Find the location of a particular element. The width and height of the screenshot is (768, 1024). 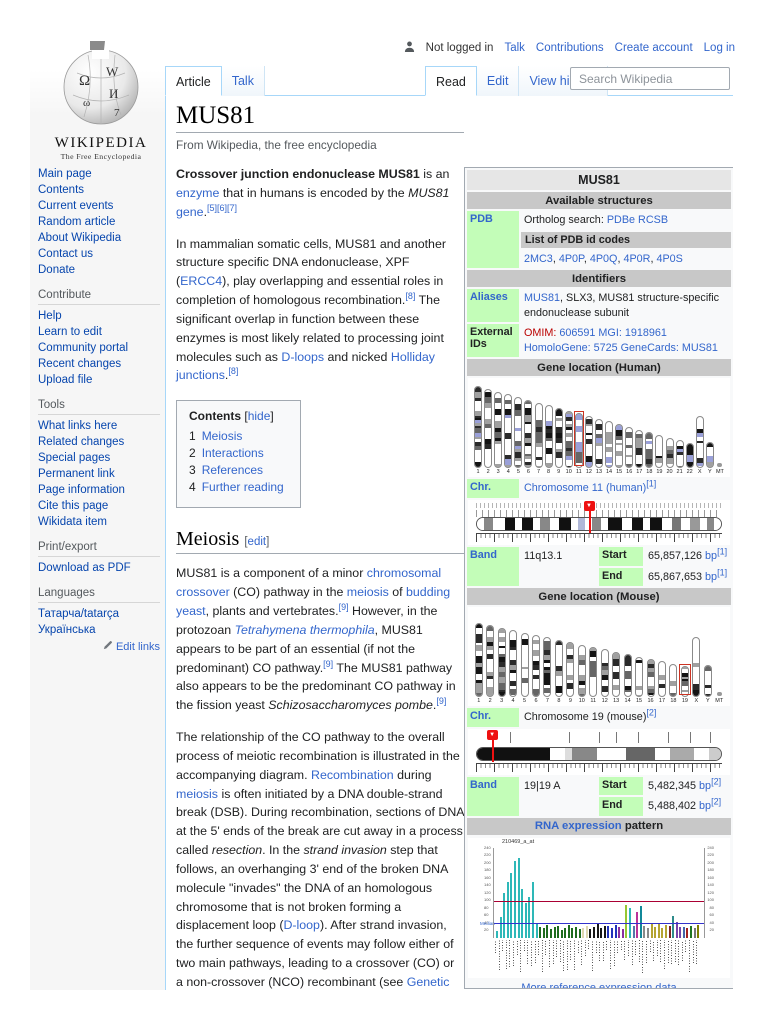

sidebar-link-wikidata-item: Wikidata item is located at coordinates (72, 522).